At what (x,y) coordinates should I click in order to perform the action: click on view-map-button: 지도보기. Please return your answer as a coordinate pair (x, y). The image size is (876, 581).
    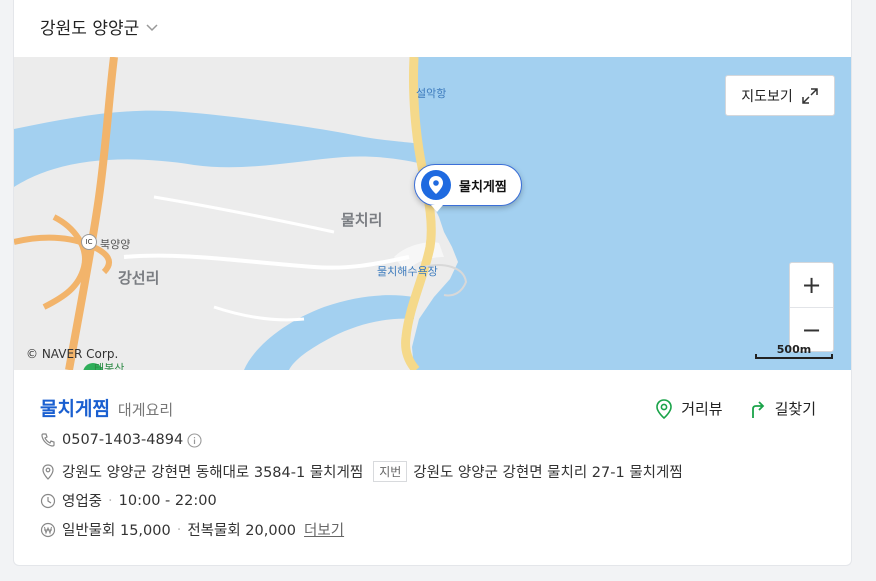
    Looking at the image, I should click on (780, 95).